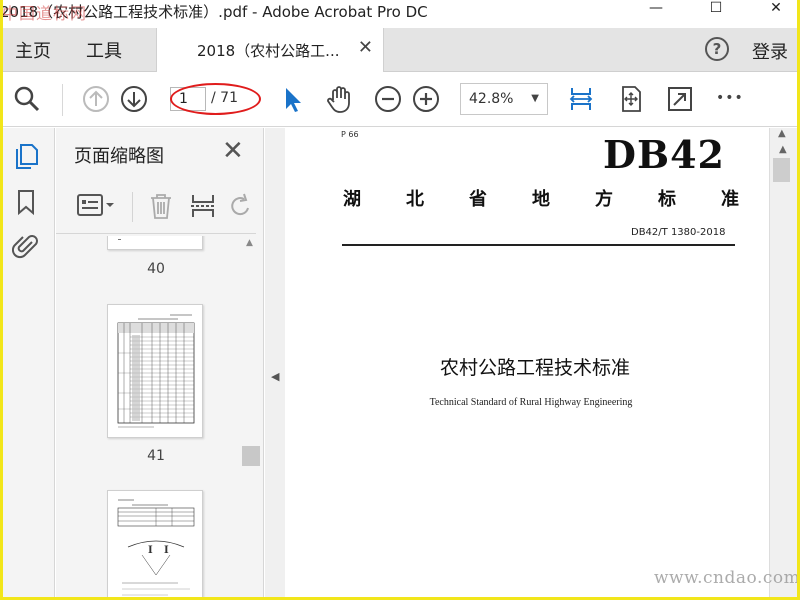 This screenshot has width=800, height=600. What do you see at coordinates (275, 364) in the screenshot?
I see `panel-collapse-handle: ◀` at bounding box center [275, 364].